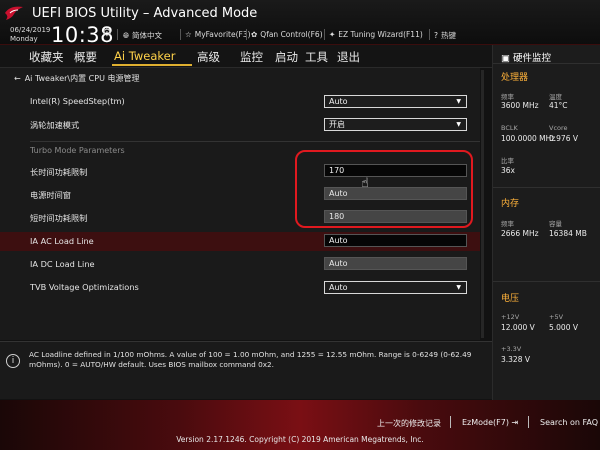 This screenshot has height=450, width=600. Describe the element at coordinates (510, 204) in the screenshot. I see `memory-section-title: 内存` at that location.